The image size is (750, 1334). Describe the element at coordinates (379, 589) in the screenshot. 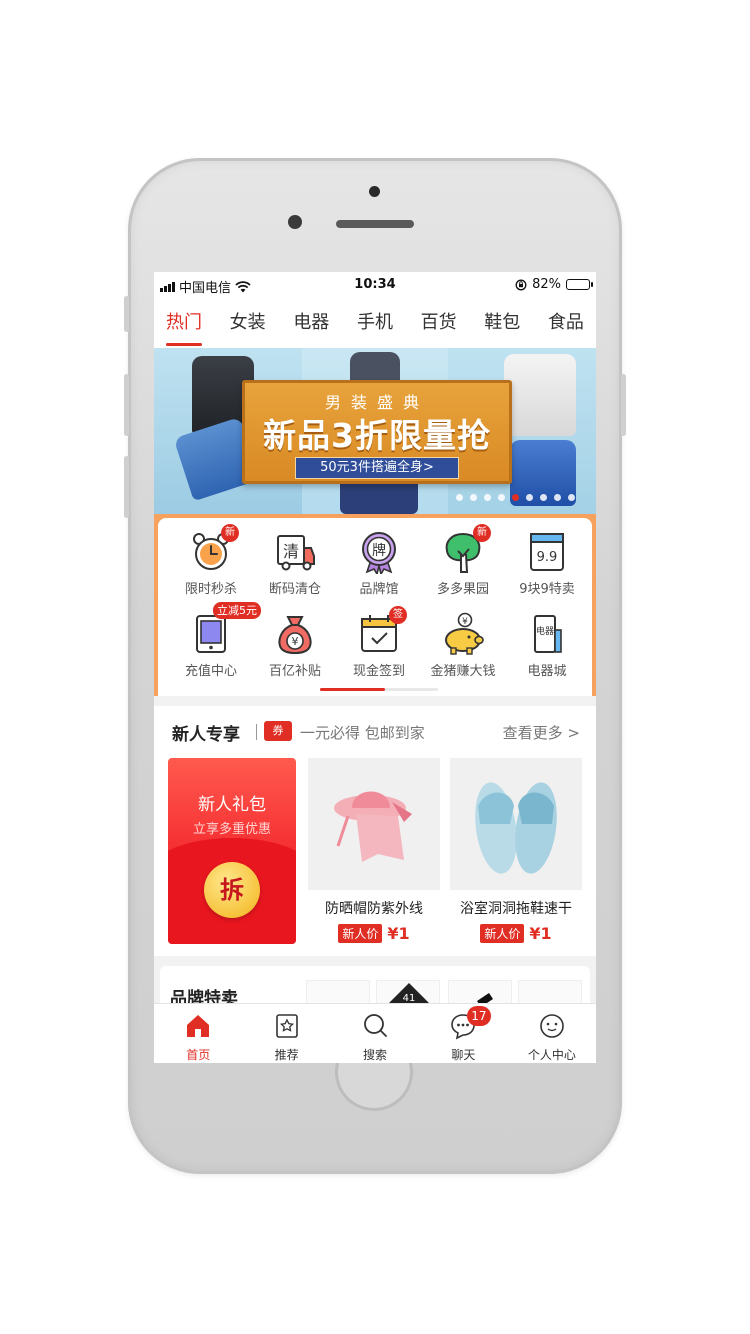

I see `grid-label: 品牌馆` at that location.